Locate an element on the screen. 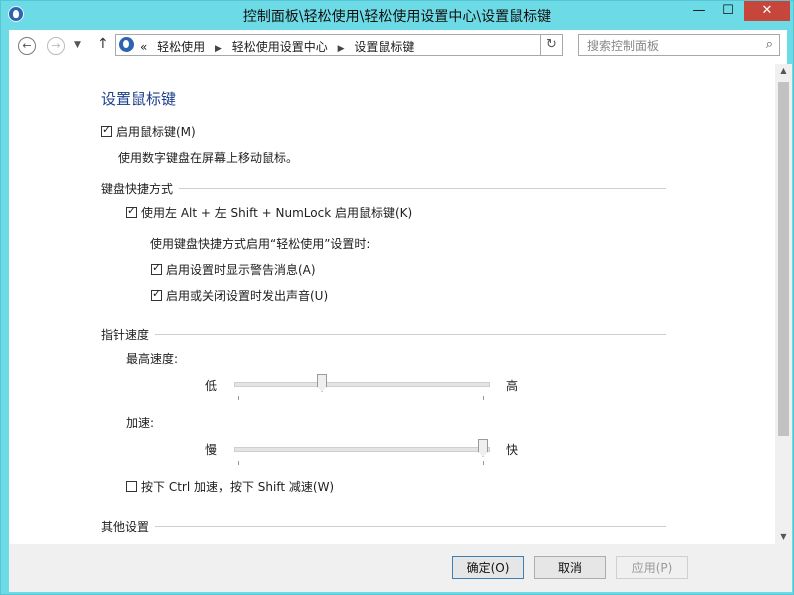 This screenshot has height=595, width=794. forward-button: → is located at coordinates (56, 46).